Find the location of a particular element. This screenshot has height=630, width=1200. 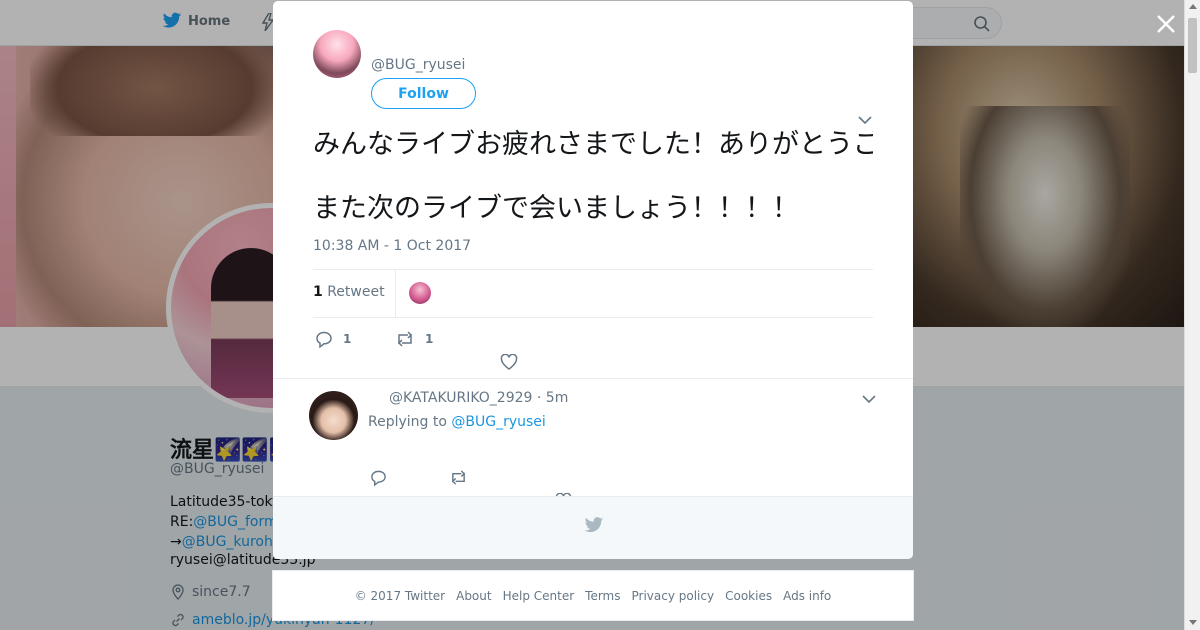

footer-link-terms: Terms is located at coordinates (602, 596).